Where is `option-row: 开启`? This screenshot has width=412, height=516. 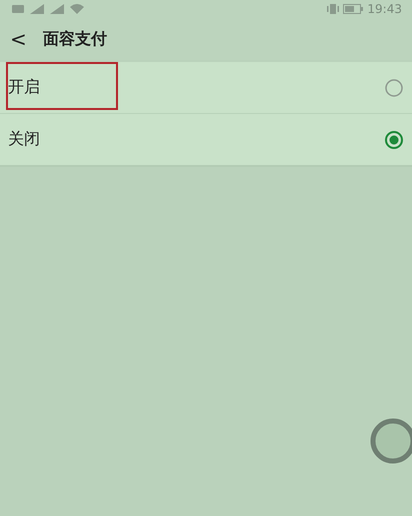 option-row: 开启 is located at coordinates (206, 88).